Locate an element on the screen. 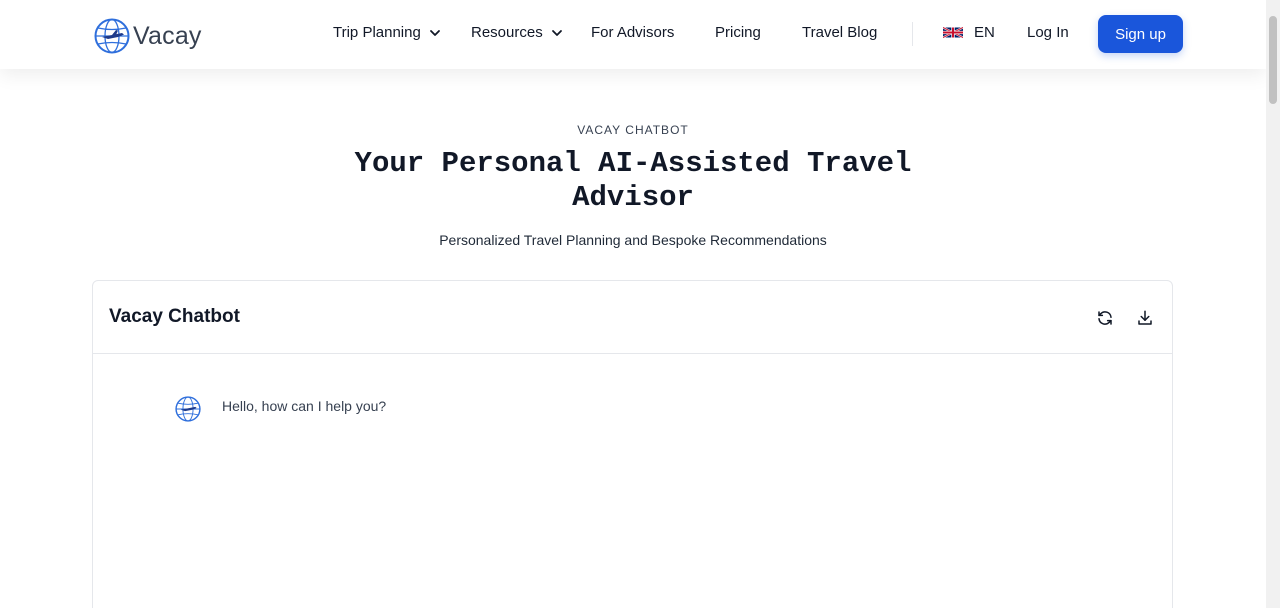 The height and width of the screenshot is (608, 1280). language-selector: EN is located at coordinates (969, 32).